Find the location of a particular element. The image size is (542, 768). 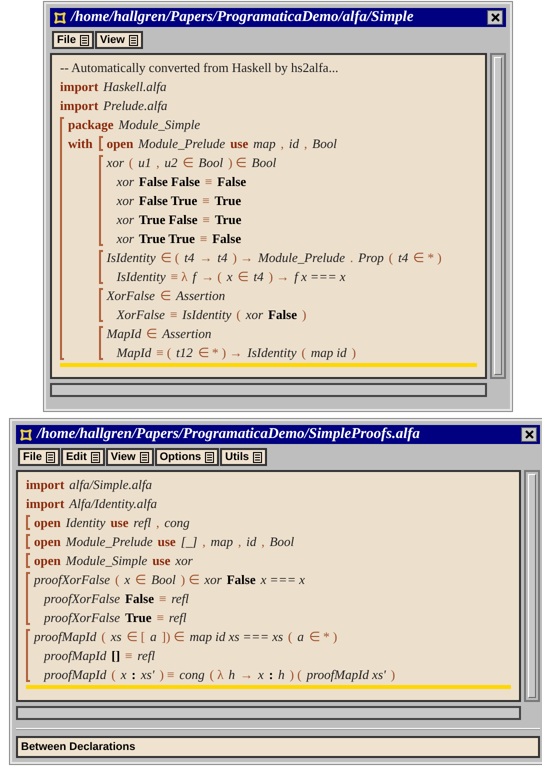

code-line: proofXorFalse ( x ∈ Bool ) ∈ xor False x === x is located at coordinates (169, 580).